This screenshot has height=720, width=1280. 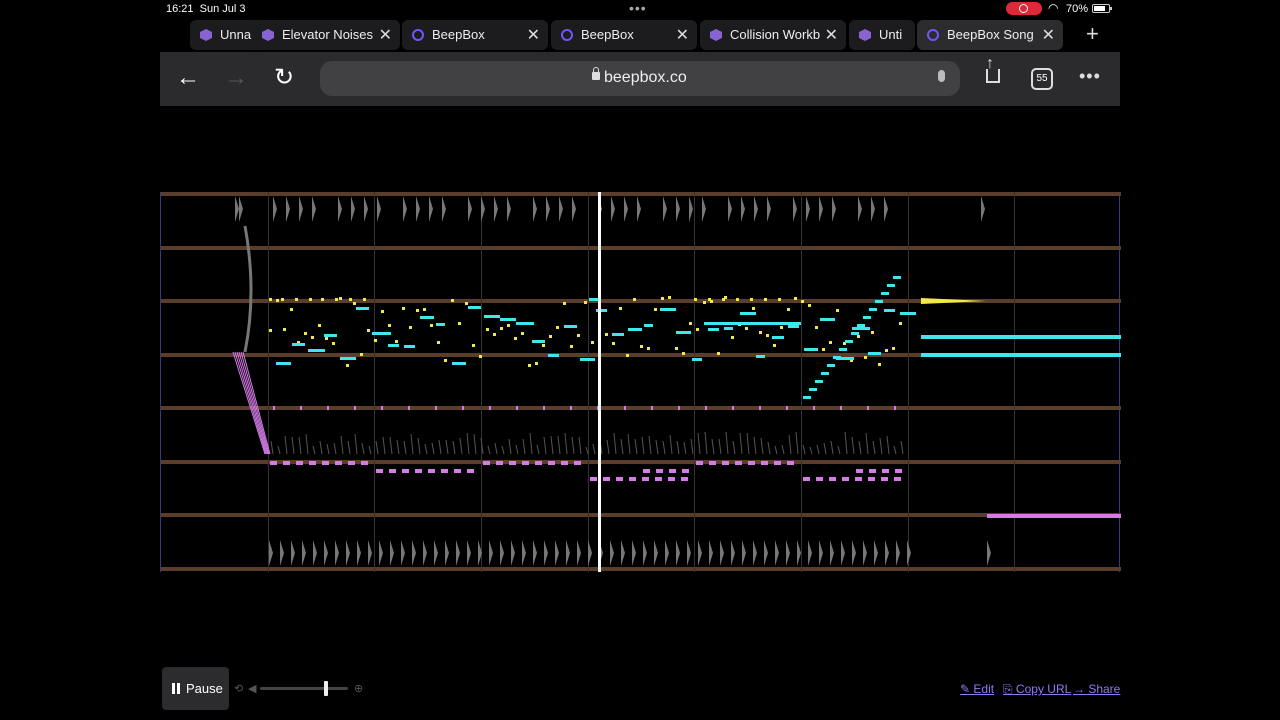 I want to click on new-tab-button: +, so click(x=1092, y=34).